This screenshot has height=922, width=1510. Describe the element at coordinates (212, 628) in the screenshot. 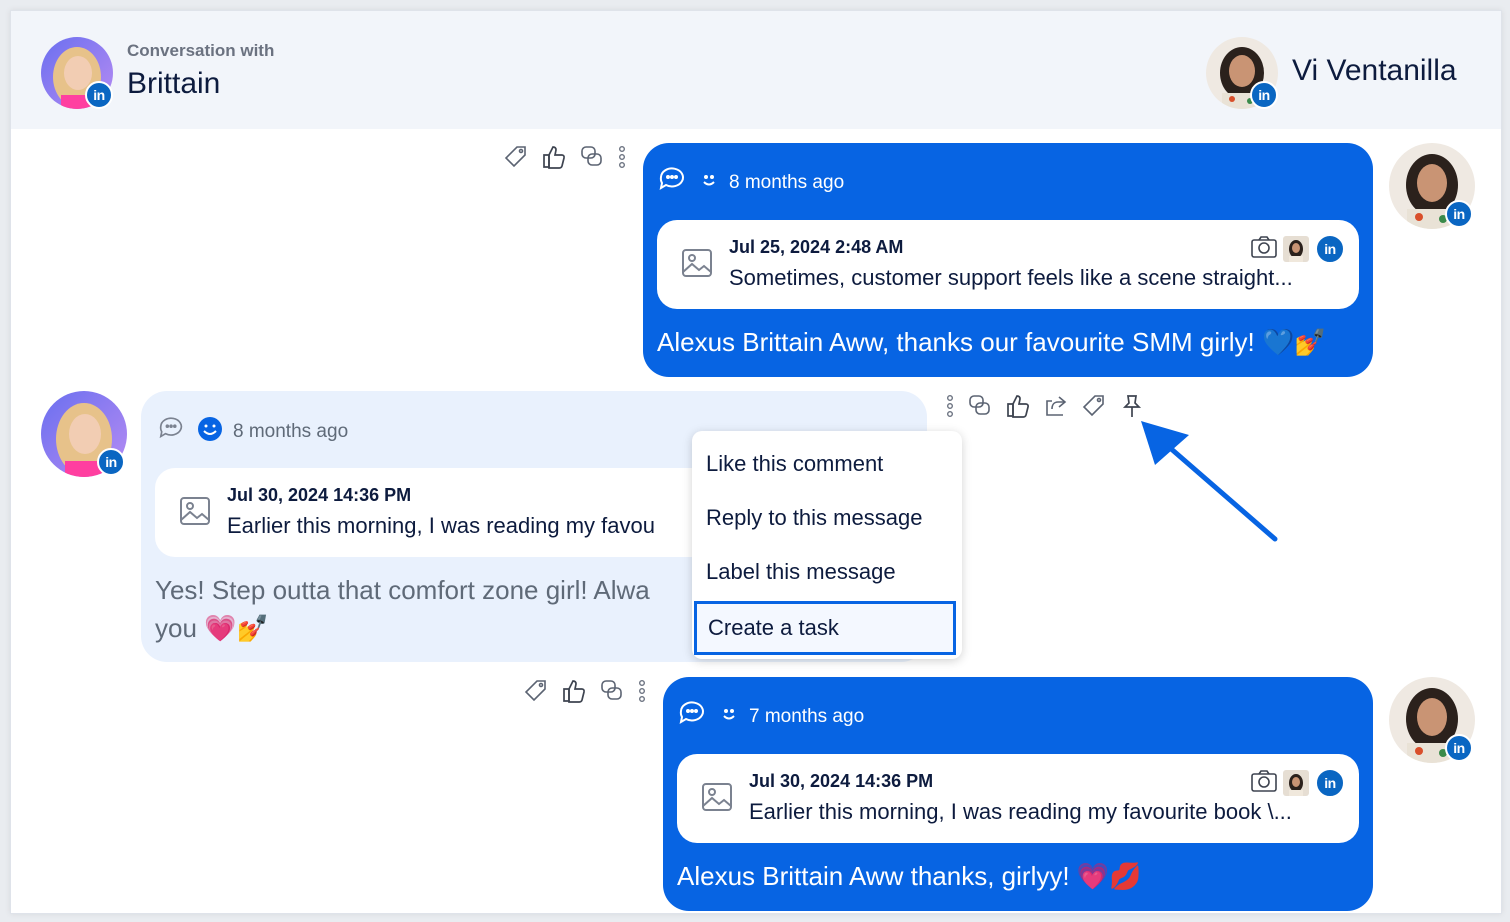

I see `message-text-line2: you 💗💅` at that location.